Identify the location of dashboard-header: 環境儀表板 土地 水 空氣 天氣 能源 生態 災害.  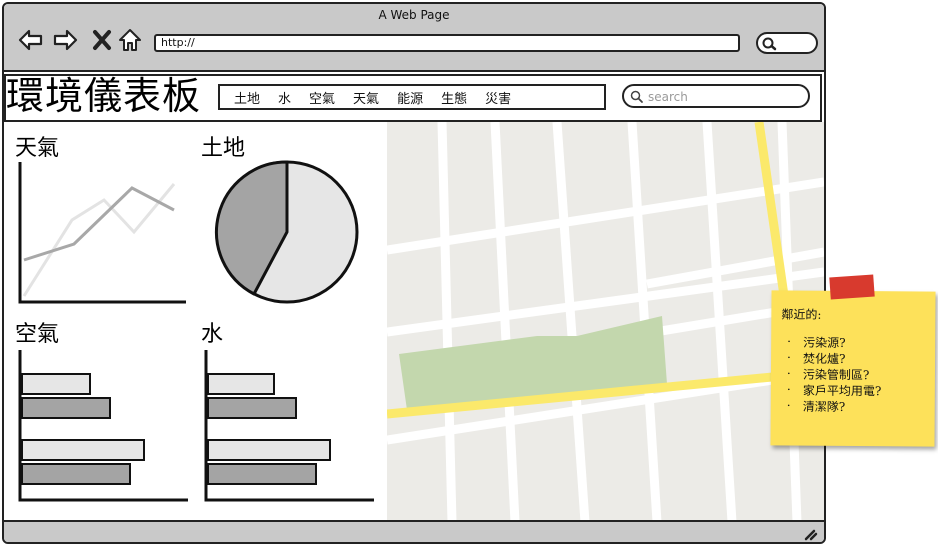
(413, 98).